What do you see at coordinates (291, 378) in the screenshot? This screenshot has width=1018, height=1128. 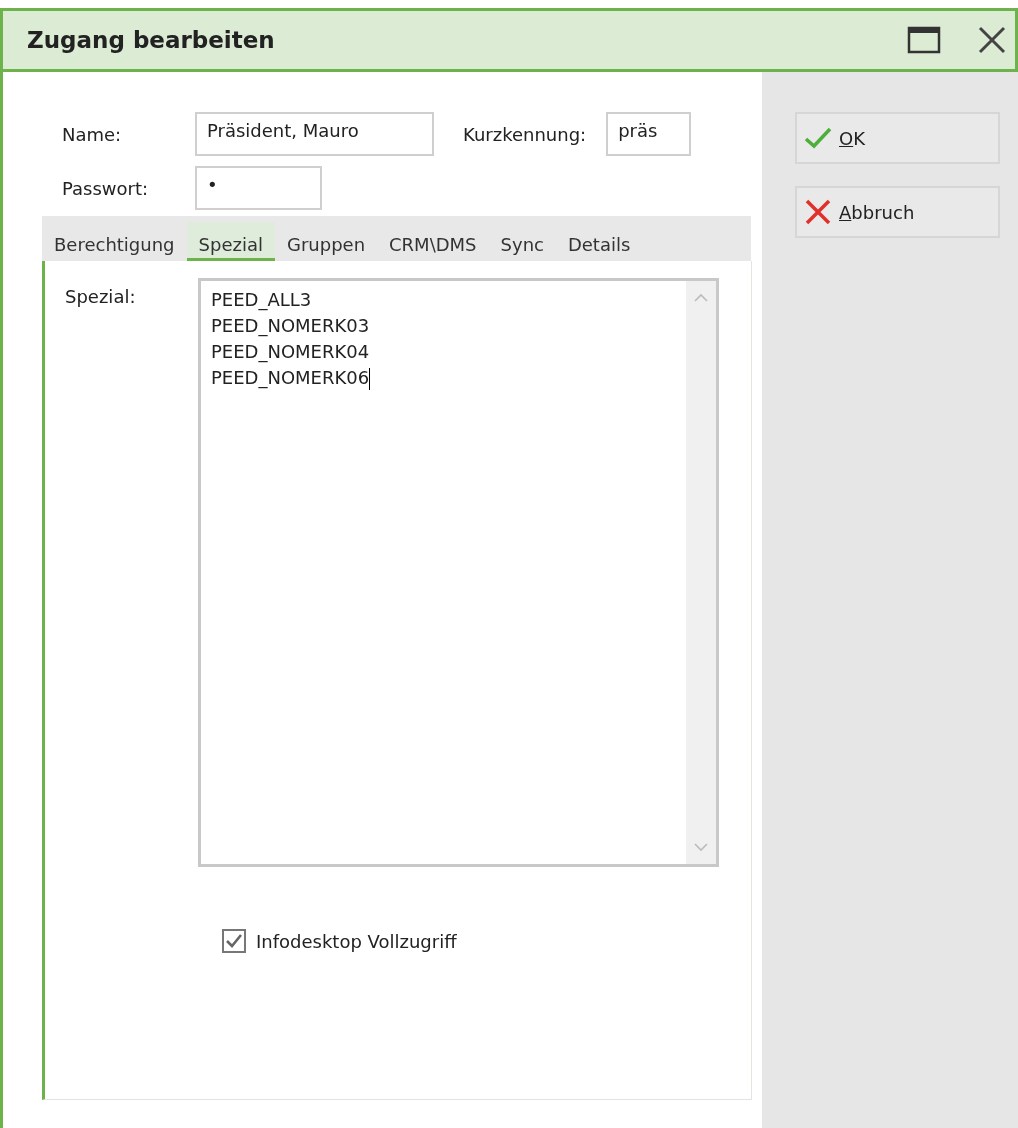 I see `text-line: PEED_NOMERK06` at bounding box center [291, 378].